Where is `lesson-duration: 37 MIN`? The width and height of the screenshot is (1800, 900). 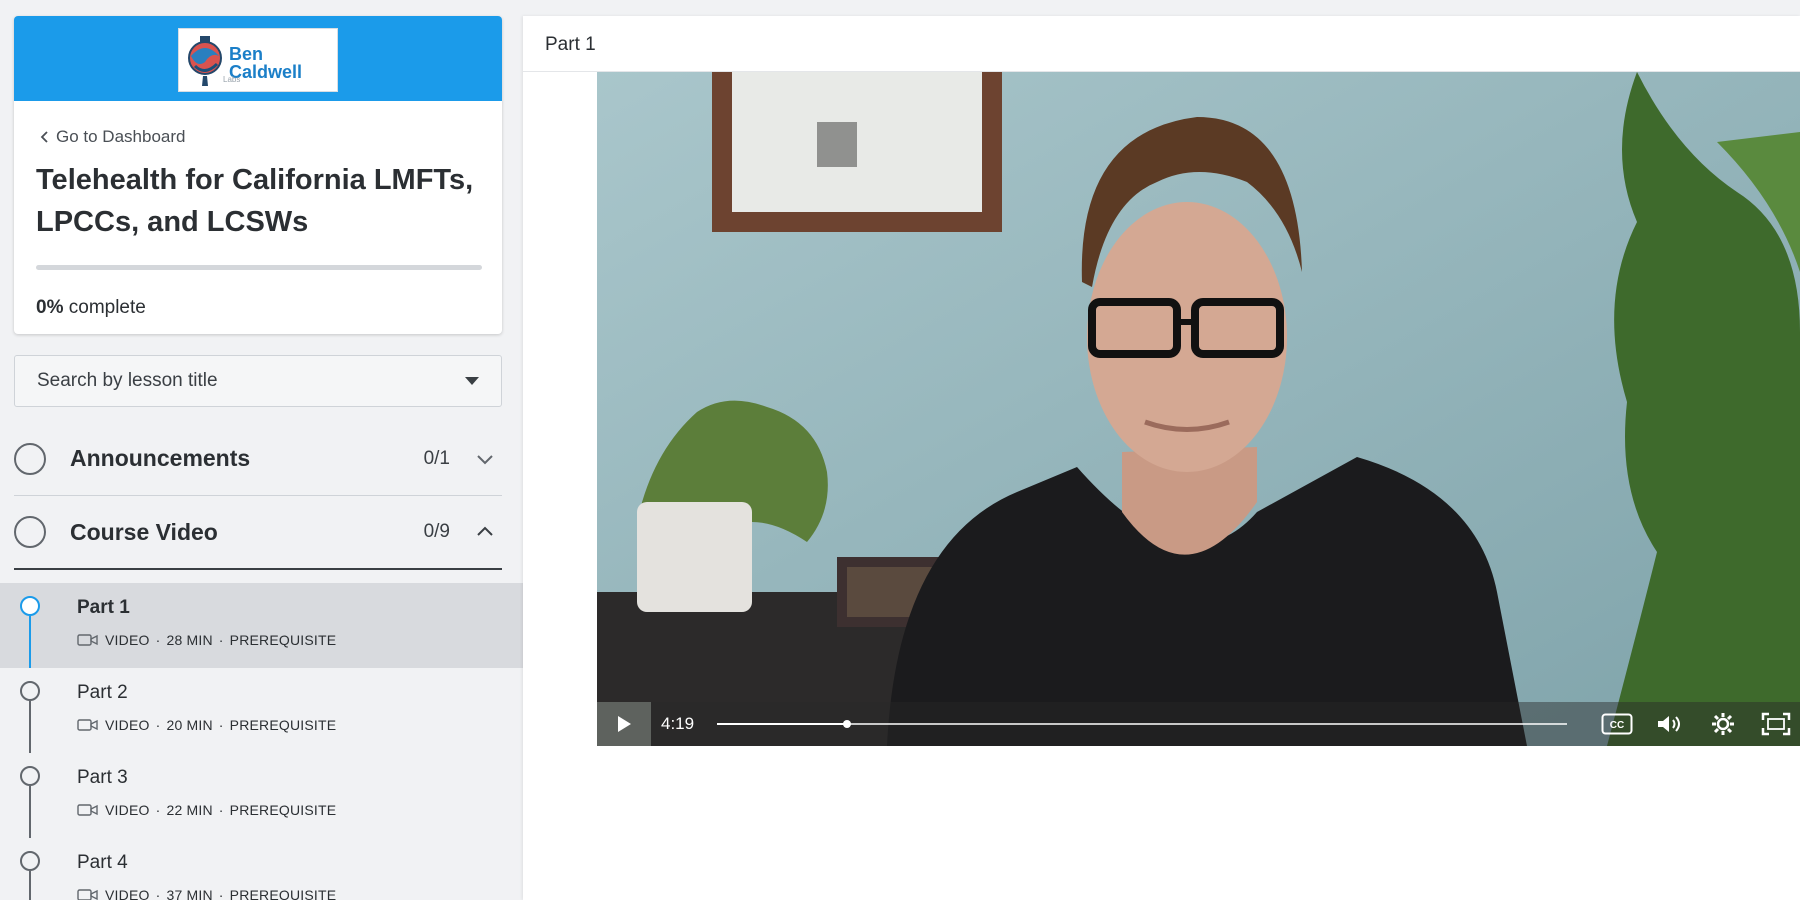 lesson-duration: 37 MIN is located at coordinates (189, 893).